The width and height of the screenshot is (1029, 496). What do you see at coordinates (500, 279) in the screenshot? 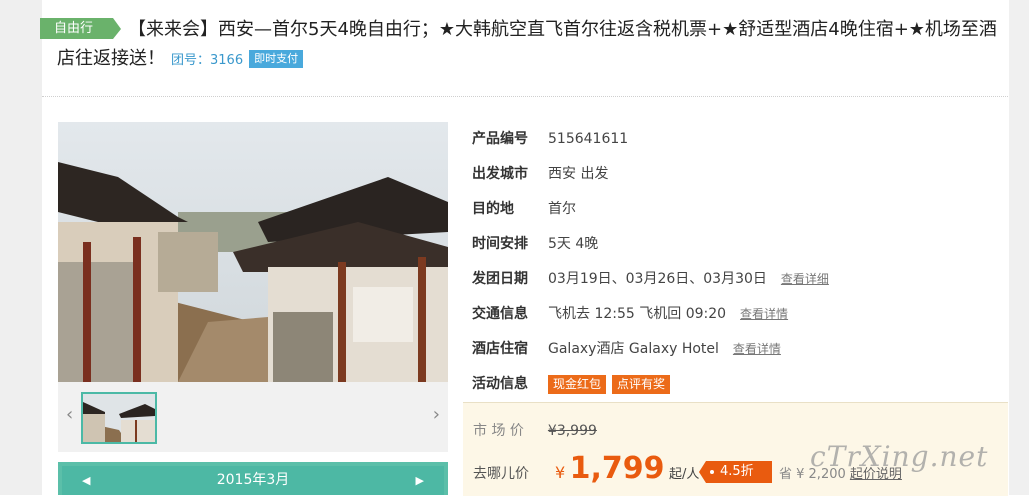
I see `info-label: 发团日期` at bounding box center [500, 279].